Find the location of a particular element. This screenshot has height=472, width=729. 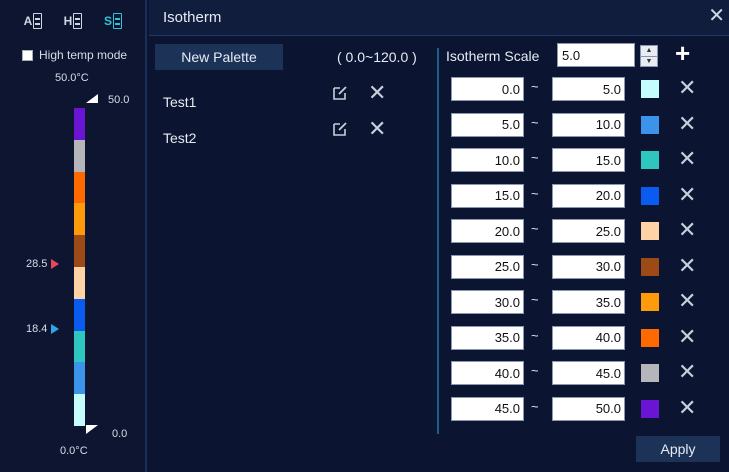

high-temp-mode-label: High temp mode is located at coordinates (83, 55).